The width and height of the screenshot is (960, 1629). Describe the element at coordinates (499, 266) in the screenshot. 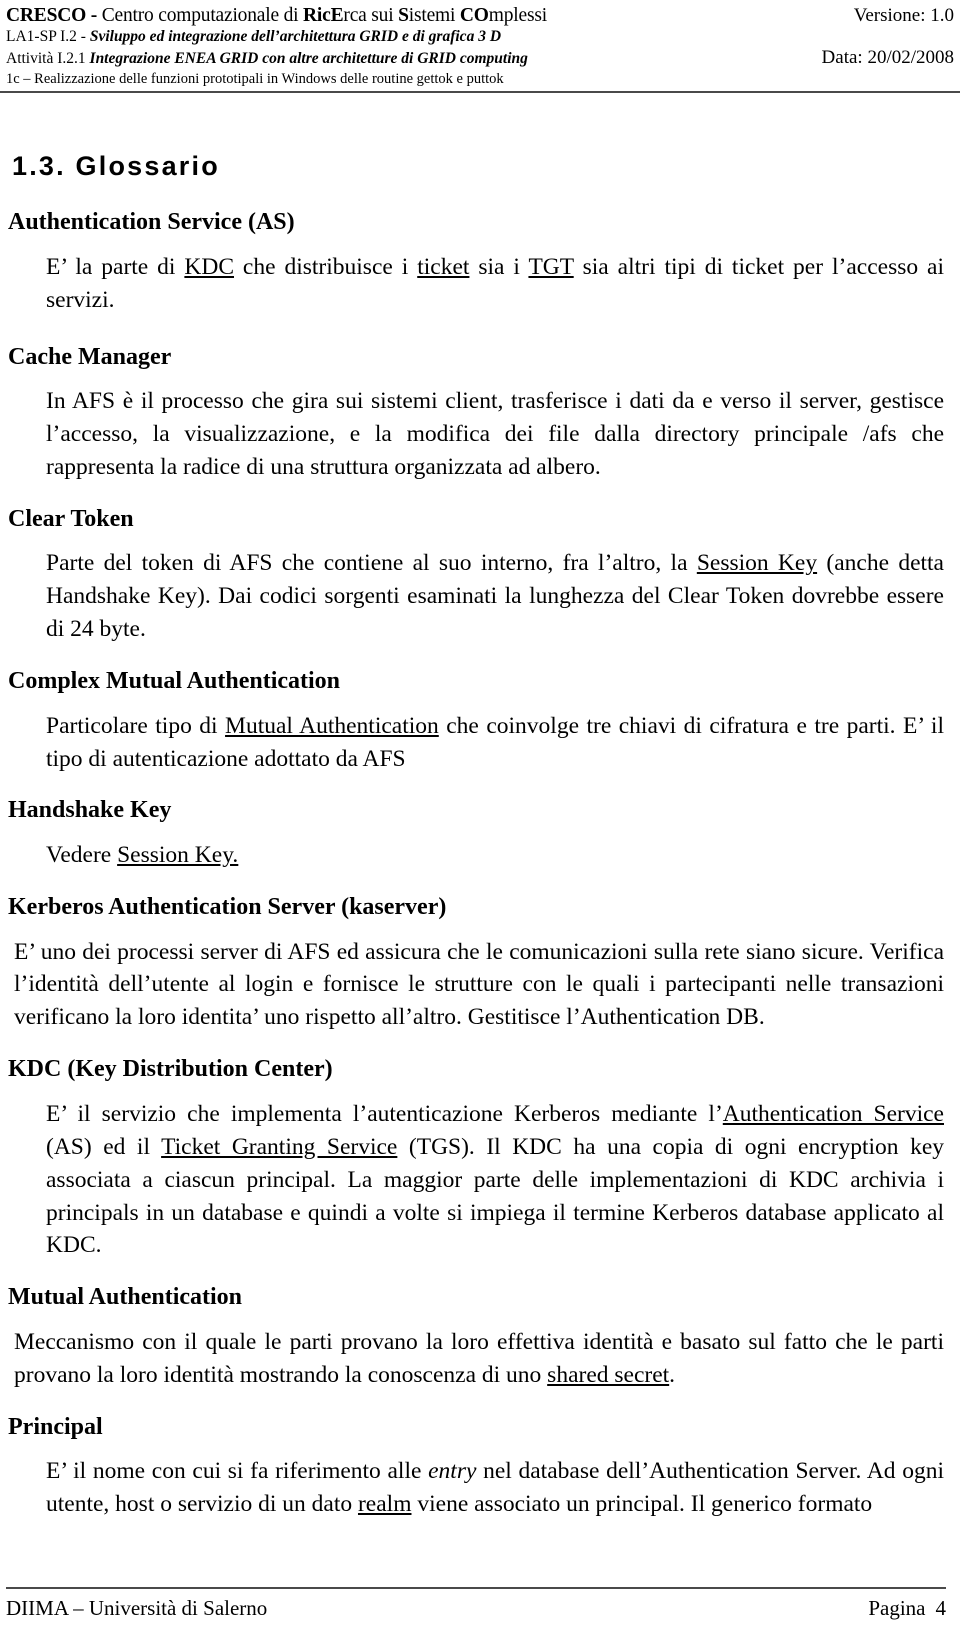

I see `def-text: sia i` at that location.